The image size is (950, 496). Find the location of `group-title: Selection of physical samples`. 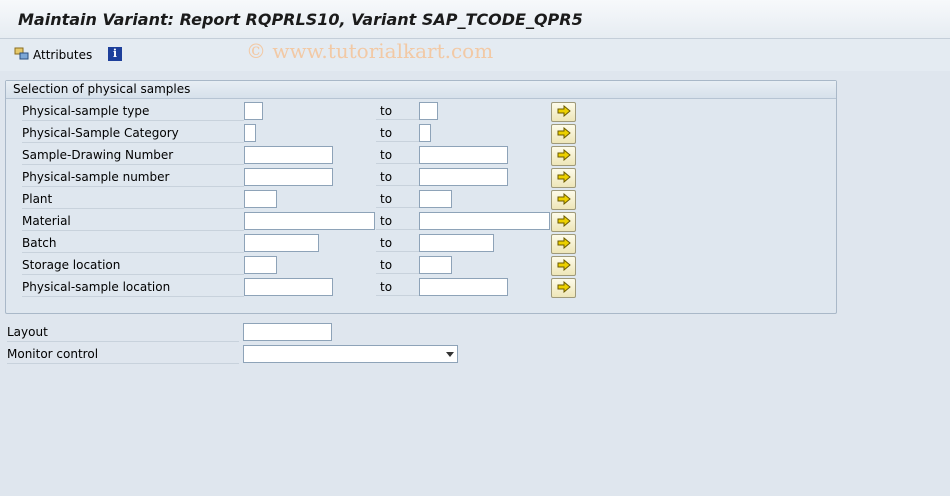

group-title: Selection of physical samples is located at coordinates (102, 89).